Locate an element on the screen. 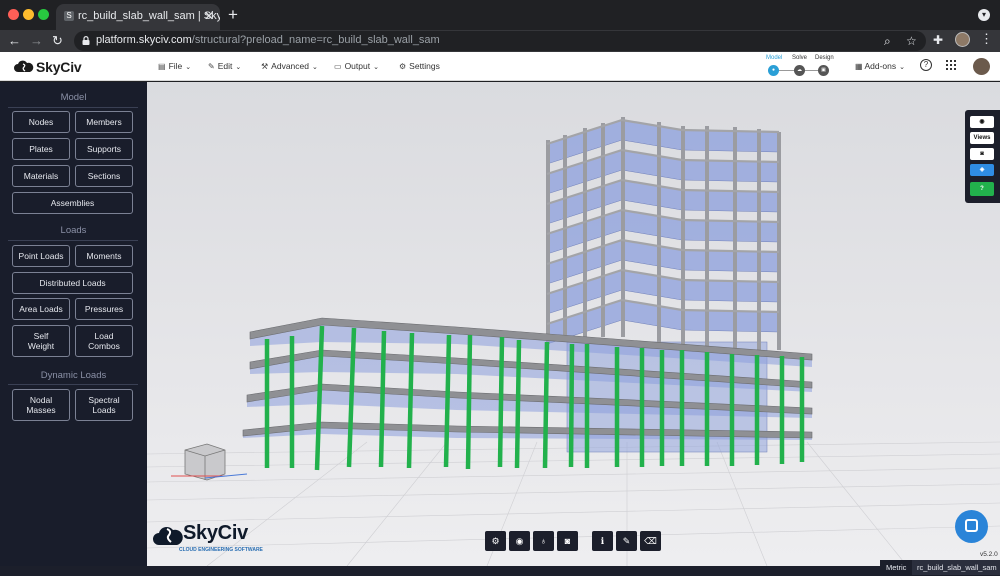 The height and width of the screenshot is (576, 1000). tab-title: rc_build_slab_wall_sam | SkyCiv is located at coordinates (149, 16).